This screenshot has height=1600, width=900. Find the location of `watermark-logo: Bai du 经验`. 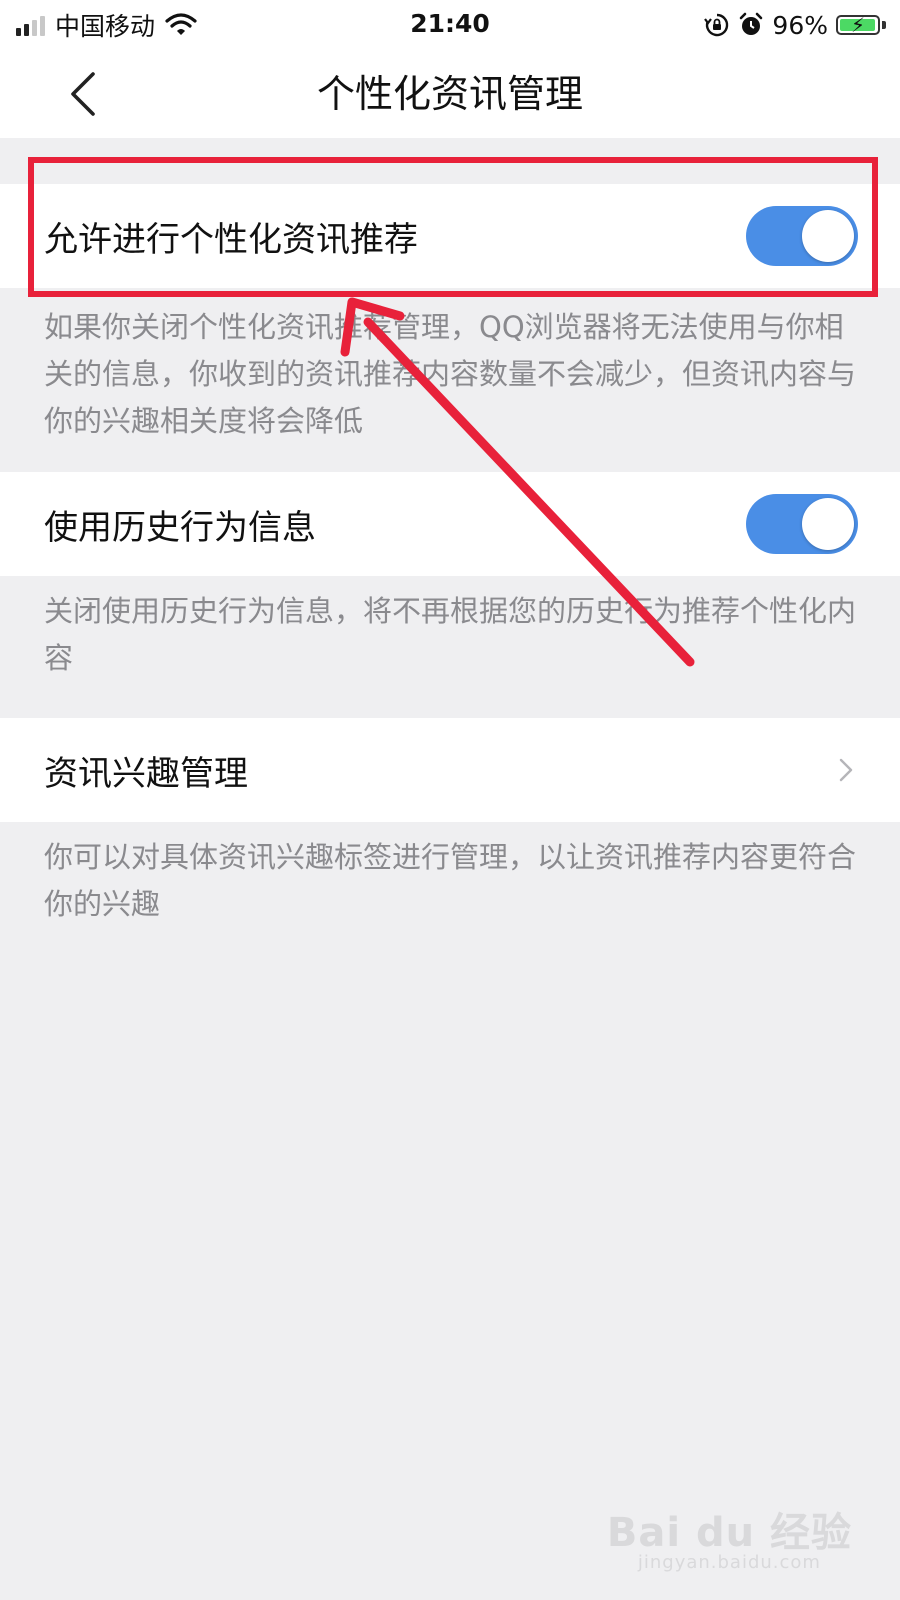

watermark-logo: Bai du 经验 is located at coordinates (729, 1533).